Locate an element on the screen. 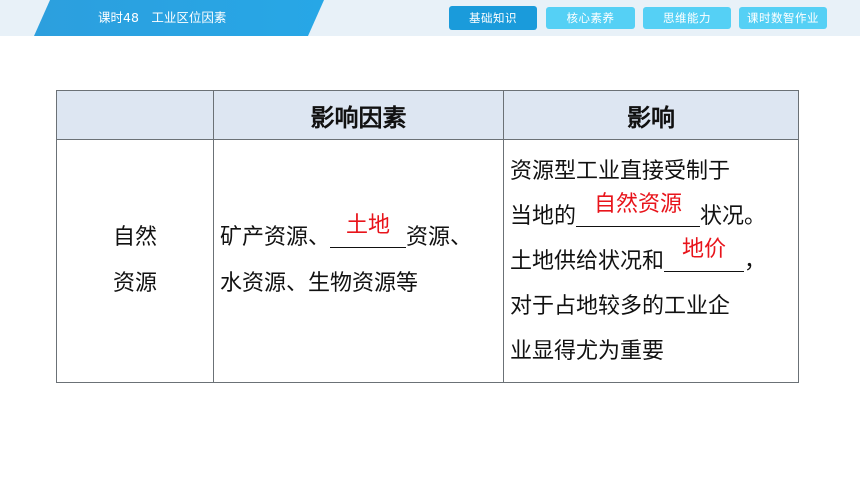 This screenshot has width=860, height=484. tab-homework: 课时数智作业 is located at coordinates (783, 18).